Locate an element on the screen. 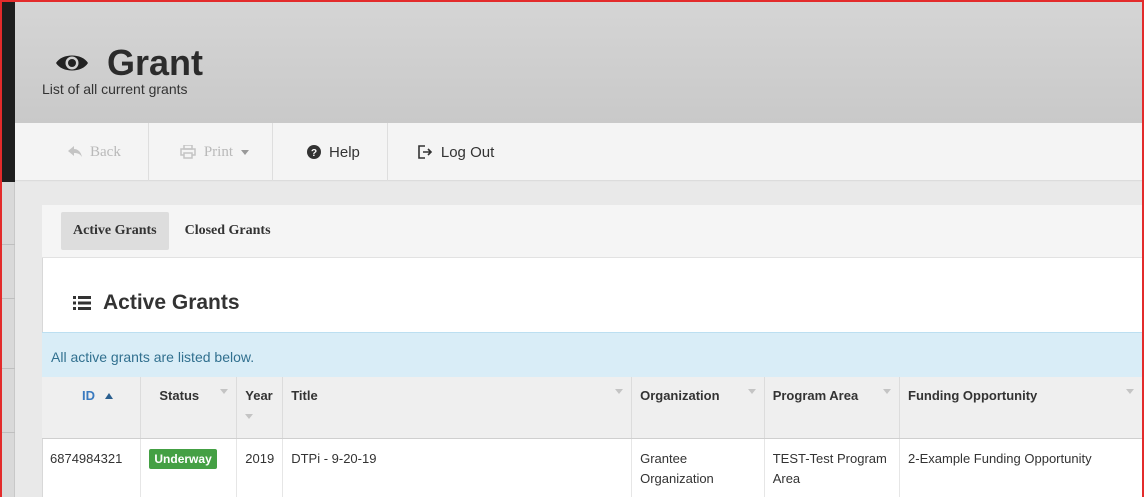 The image size is (1144, 497). info-message: All active grants are listed below. is located at coordinates (592, 354).